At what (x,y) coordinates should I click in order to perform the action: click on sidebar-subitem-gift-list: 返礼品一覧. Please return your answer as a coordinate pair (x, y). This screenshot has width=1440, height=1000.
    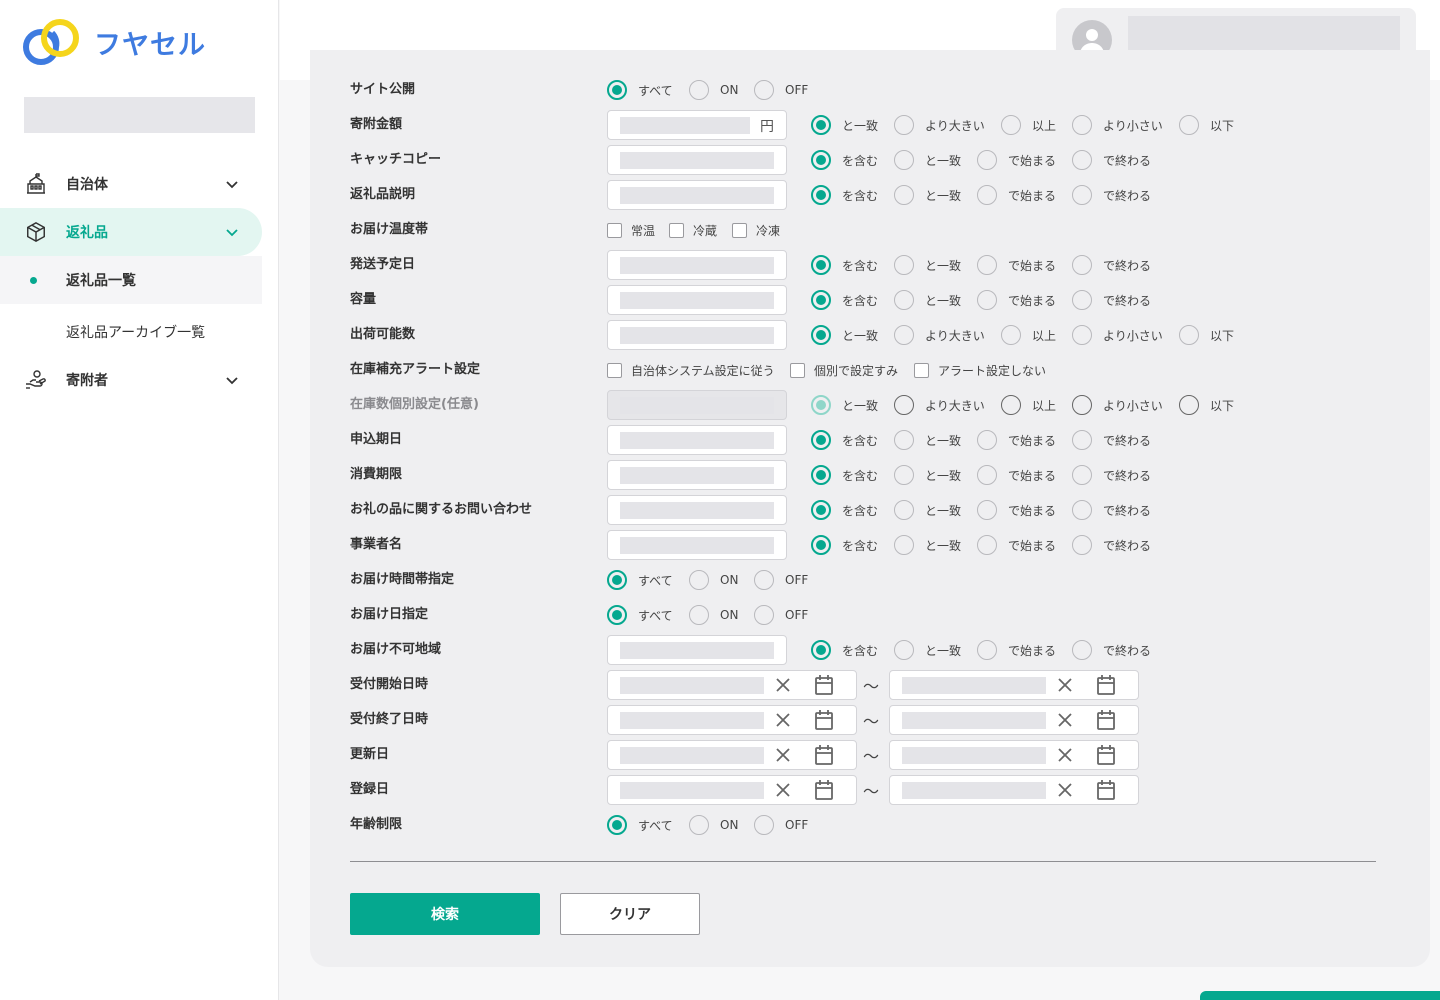
    Looking at the image, I should click on (131, 280).